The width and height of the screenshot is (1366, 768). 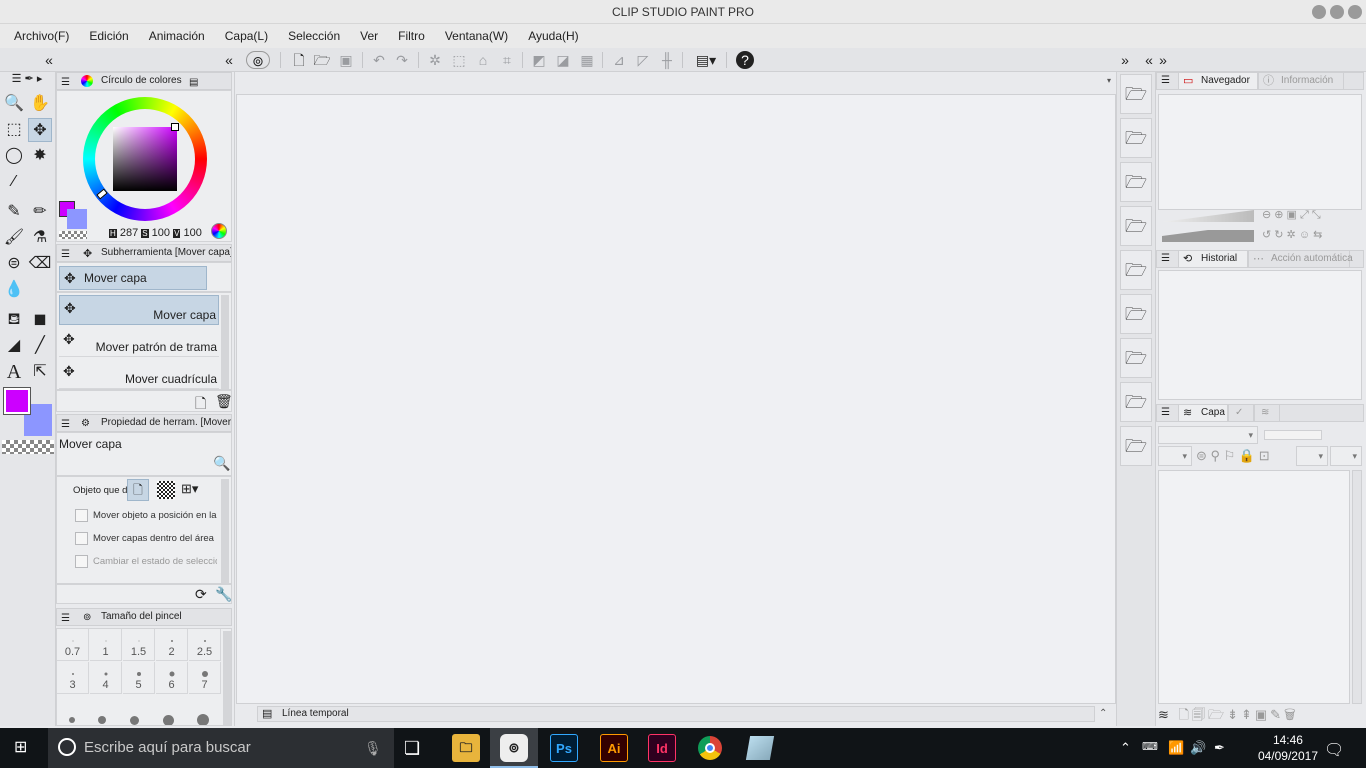 I want to click on color-slider-tab-icon: ▤, so click(x=193, y=82).